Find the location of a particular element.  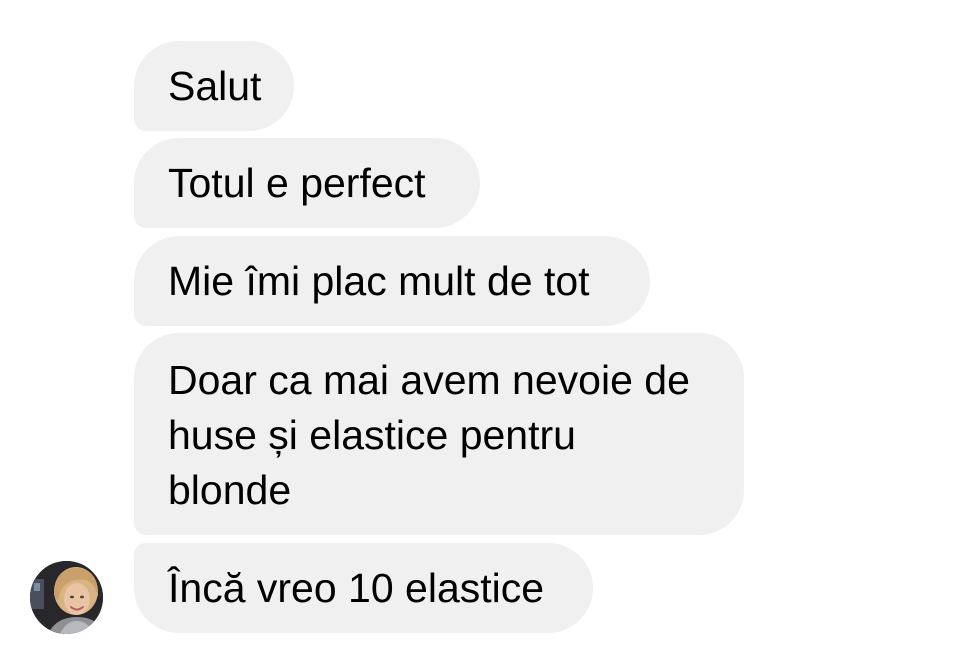

message-bubble: Mie îmi plac mult de tot is located at coordinates (392, 281).